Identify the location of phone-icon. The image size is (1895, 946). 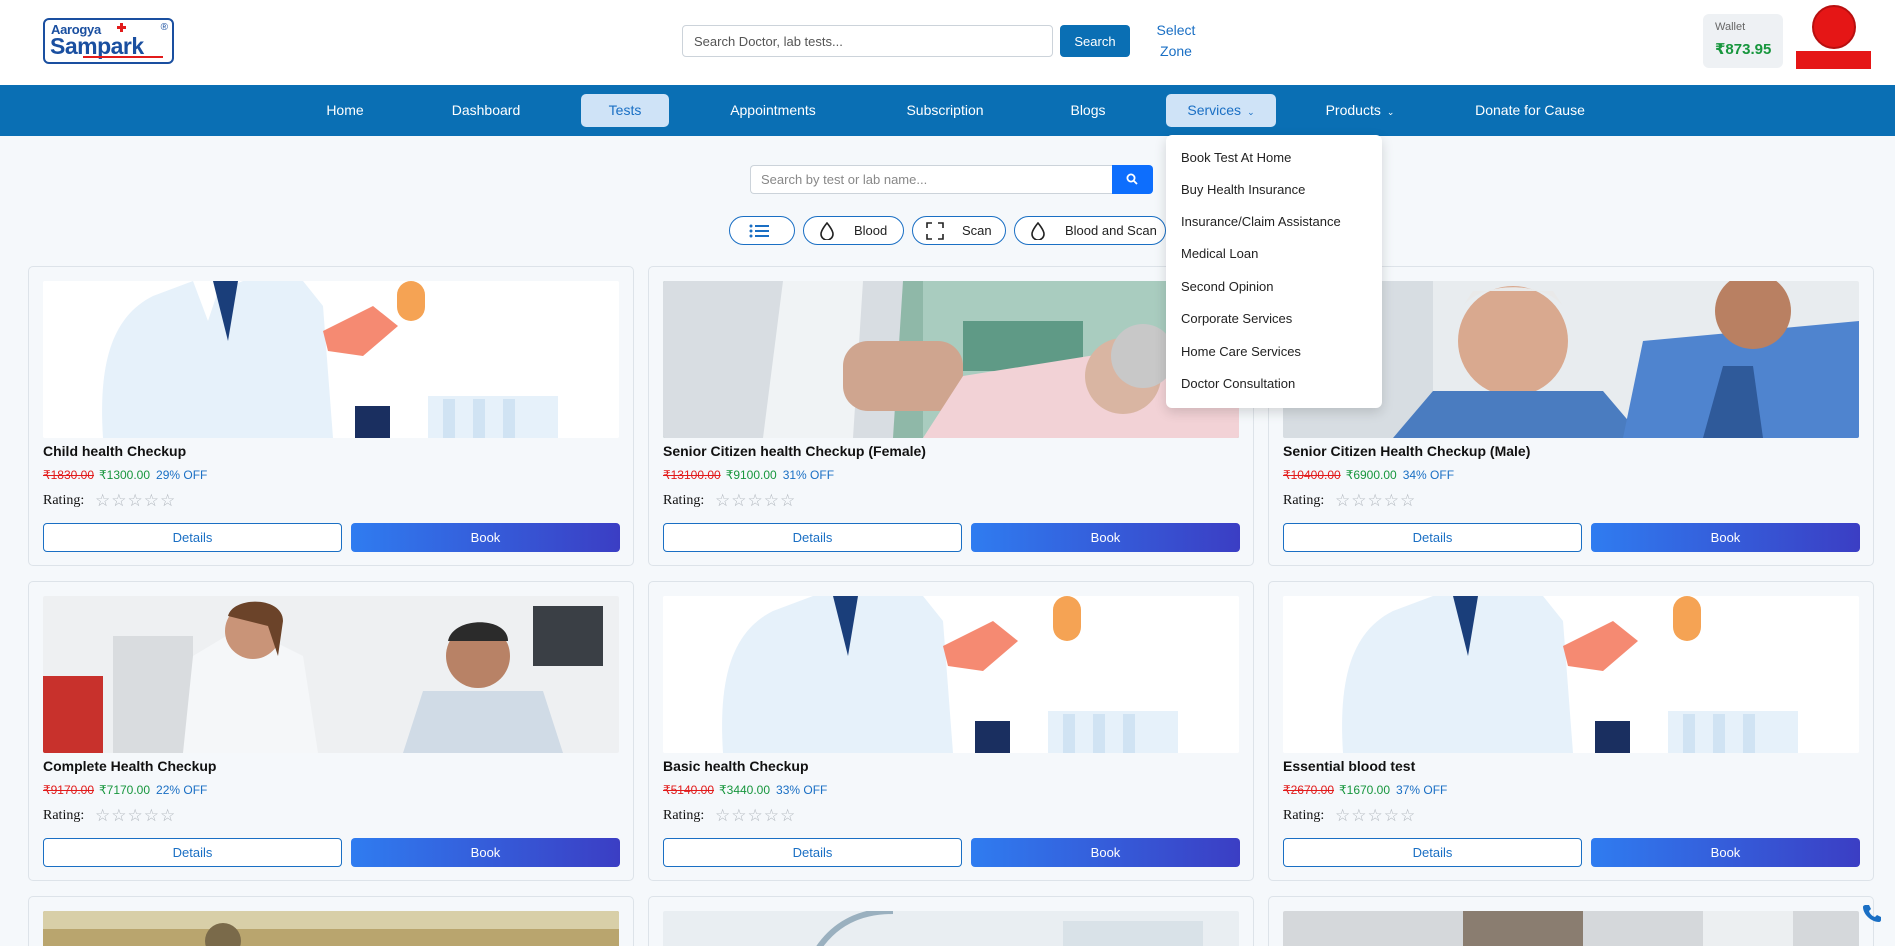
(1872, 913).